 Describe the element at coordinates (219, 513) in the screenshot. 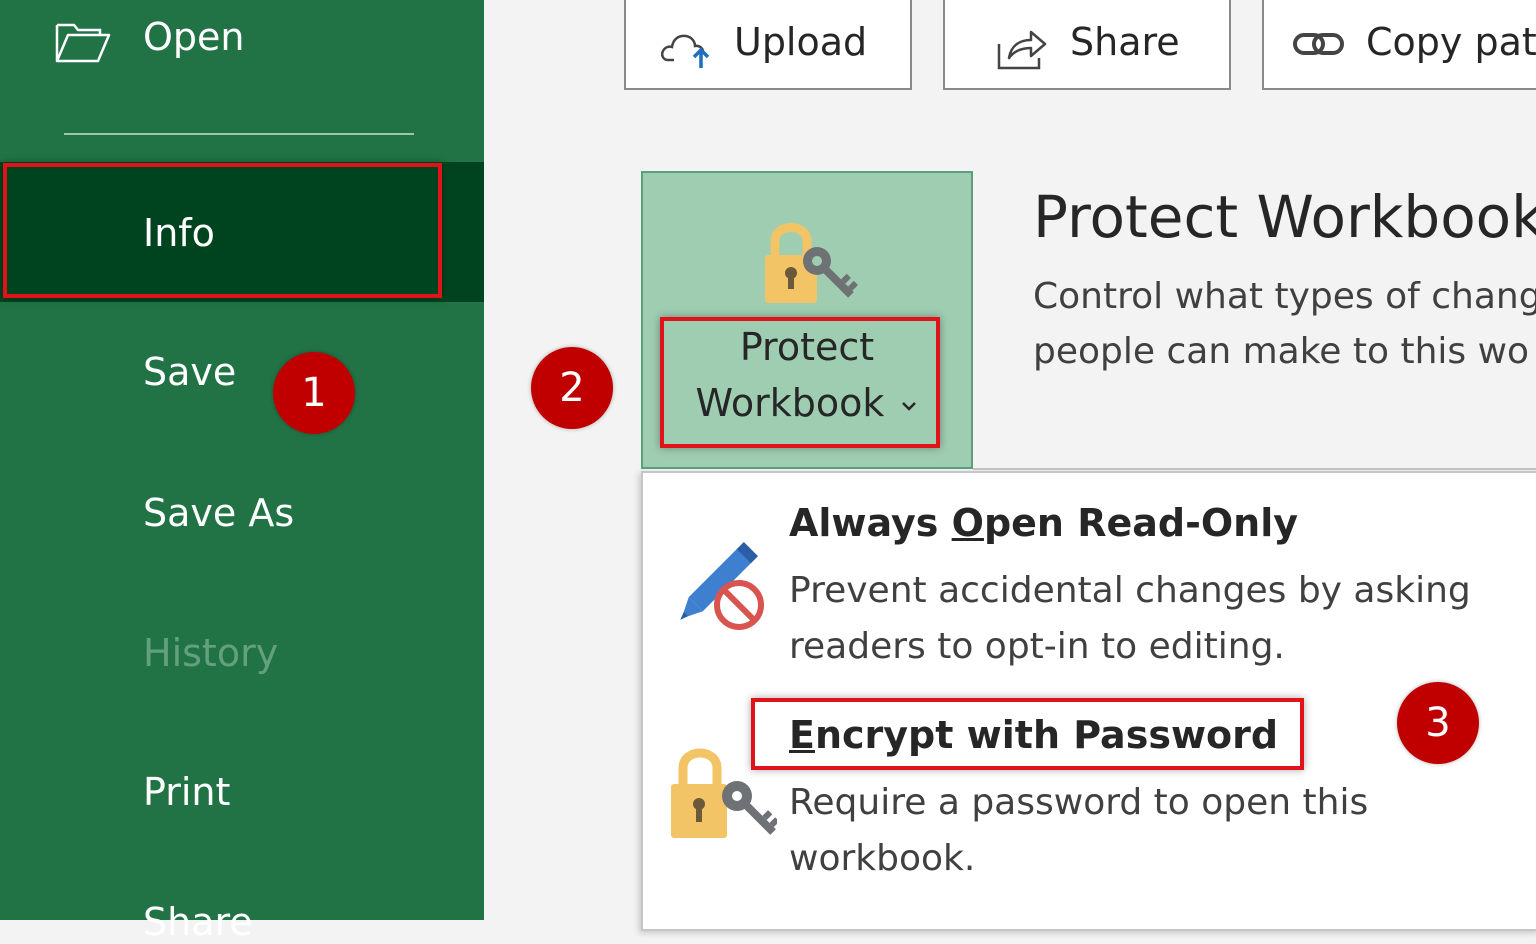

I see `sidebar-item-label: Save As` at that location.